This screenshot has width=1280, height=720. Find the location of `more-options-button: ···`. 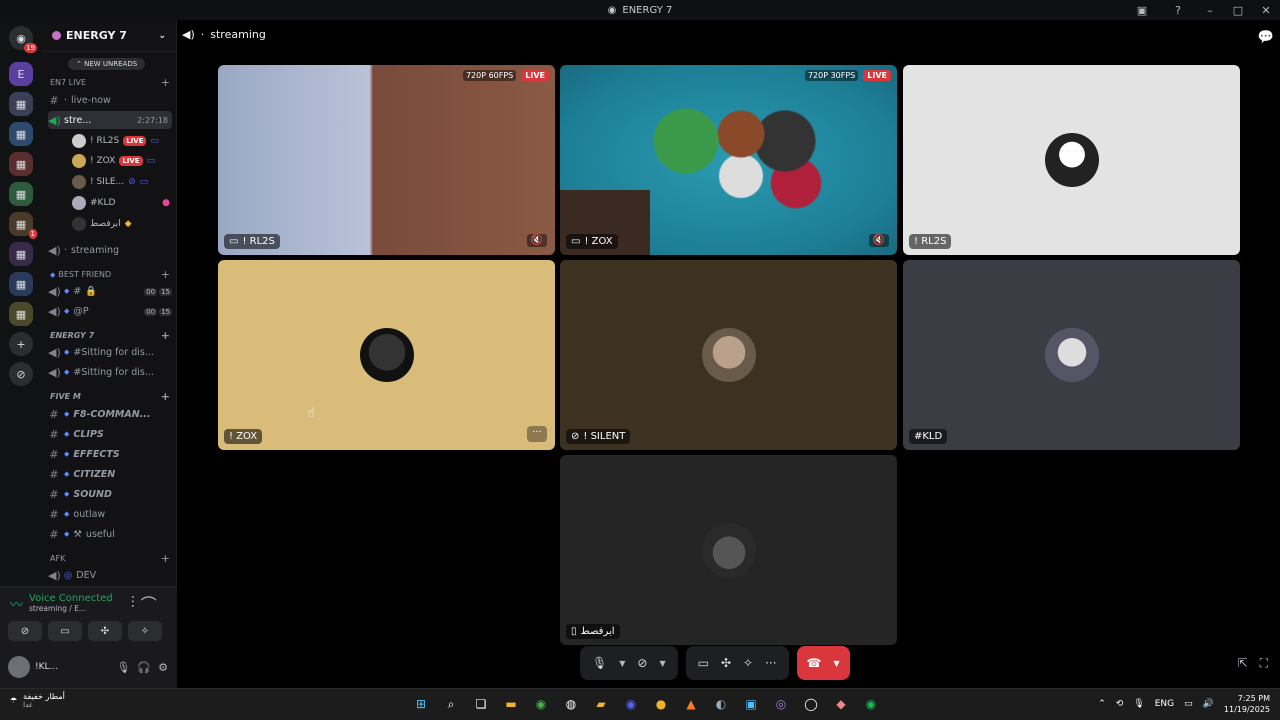

more-options-button: ··· is located at coordinates (537, 434).